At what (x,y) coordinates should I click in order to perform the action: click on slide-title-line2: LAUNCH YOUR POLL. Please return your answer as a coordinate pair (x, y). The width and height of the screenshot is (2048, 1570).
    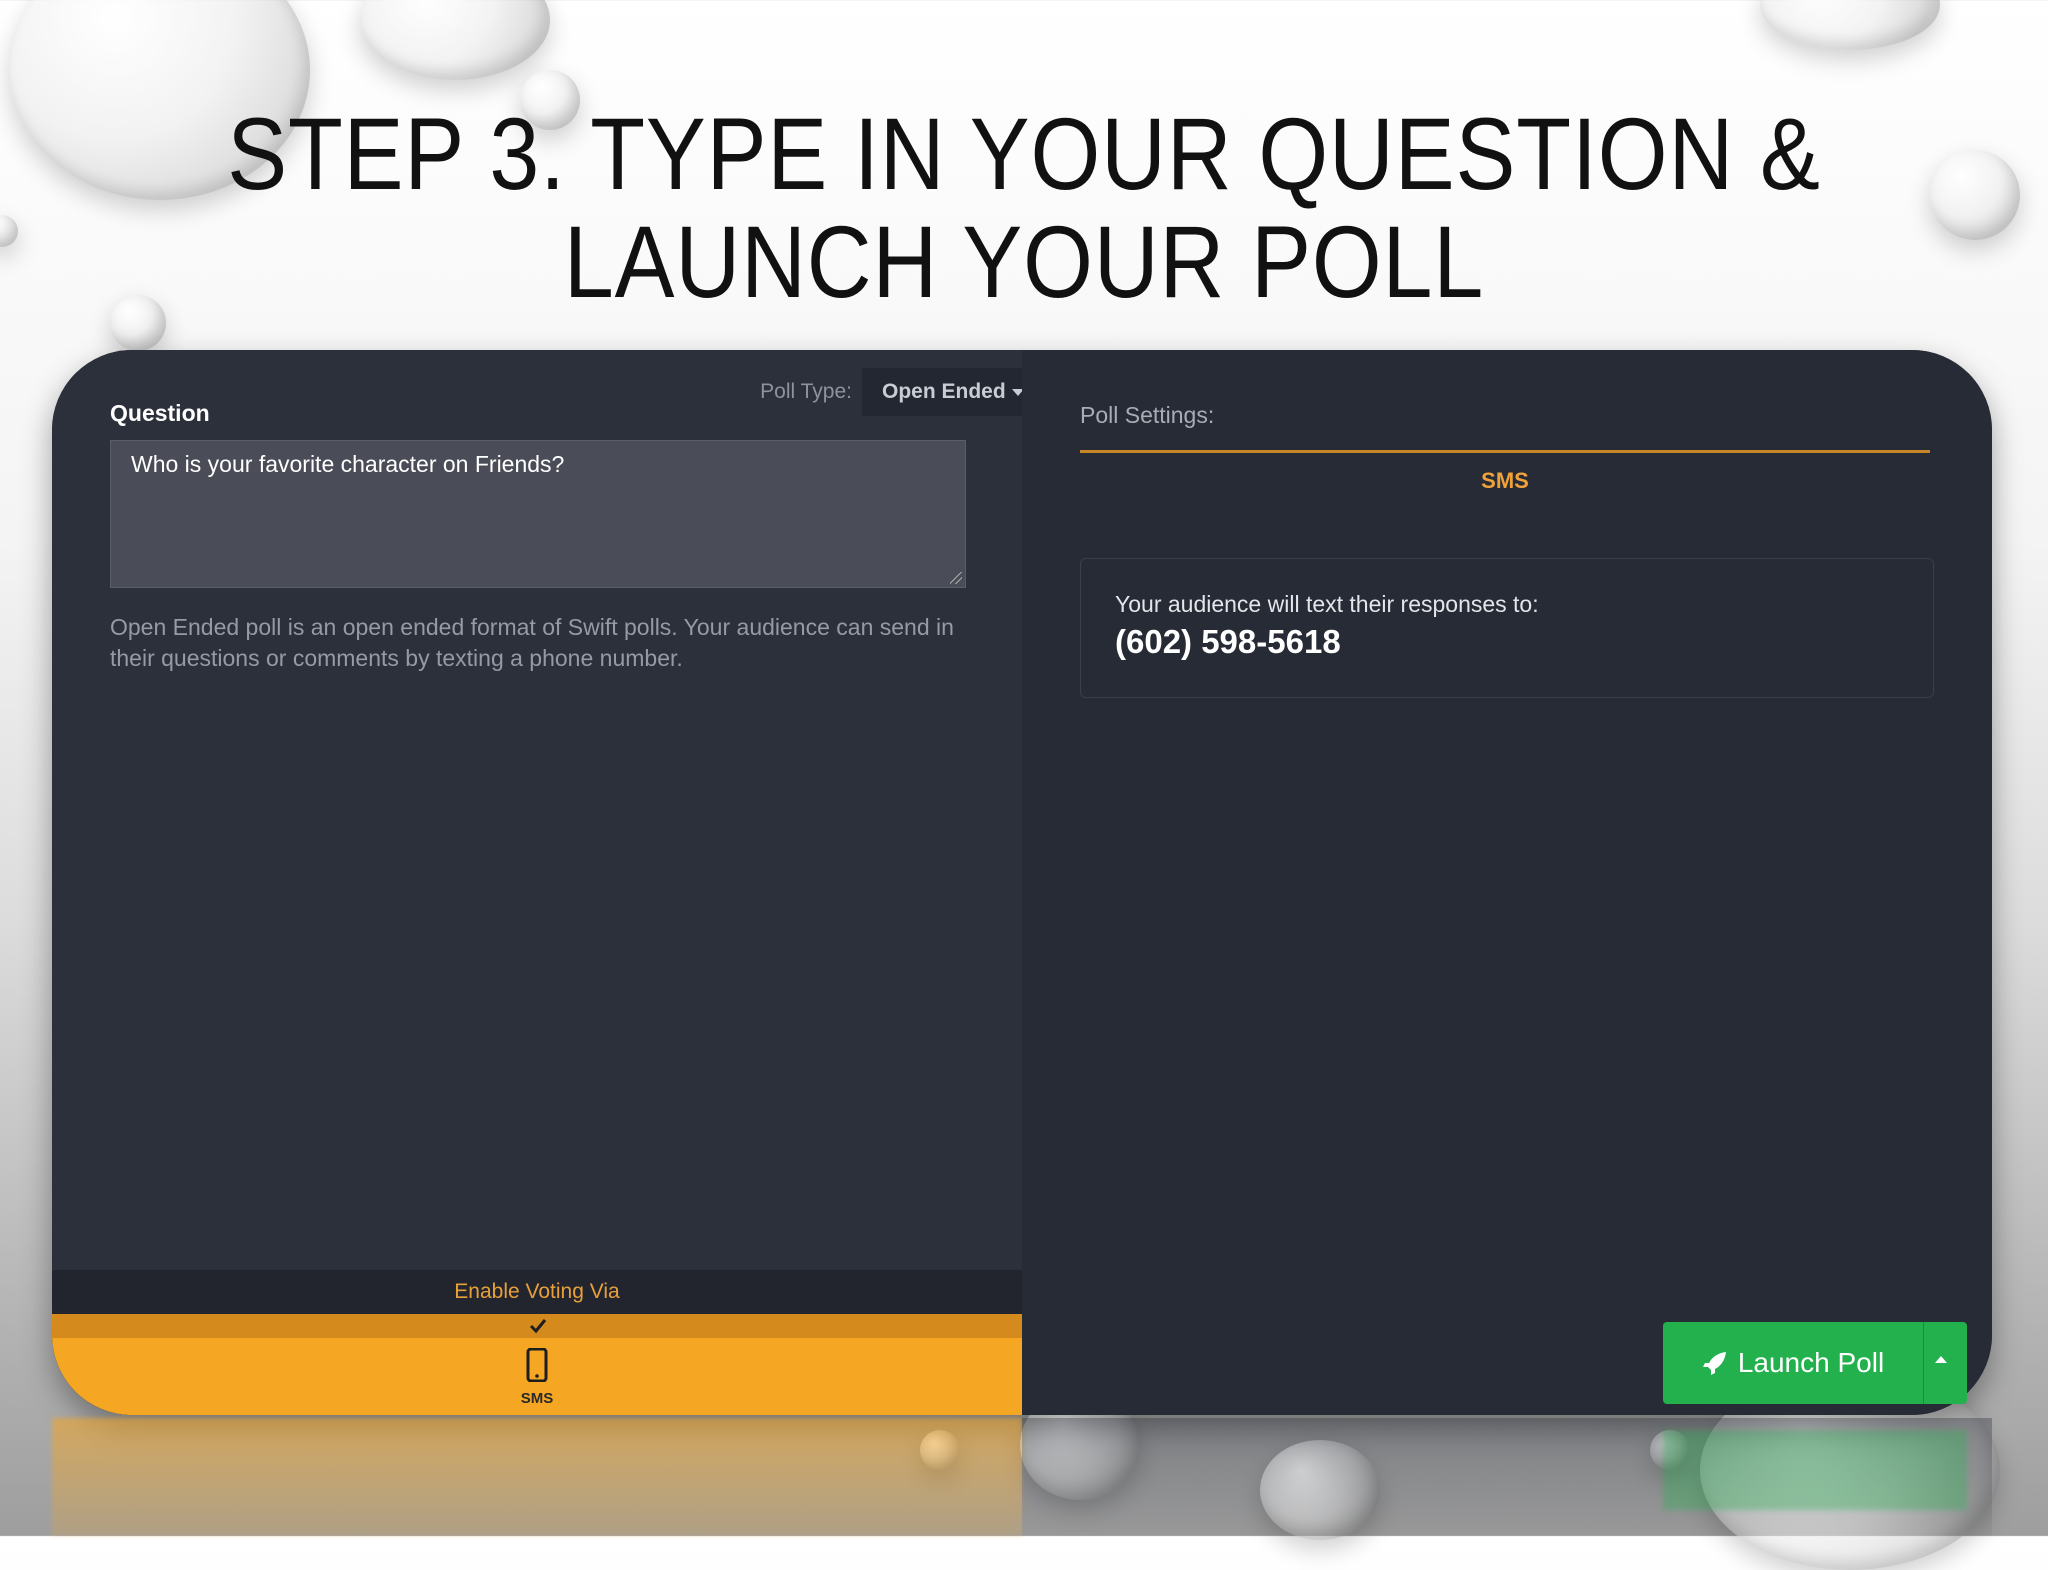
    Looking at the image, I should click on (1024, 262).